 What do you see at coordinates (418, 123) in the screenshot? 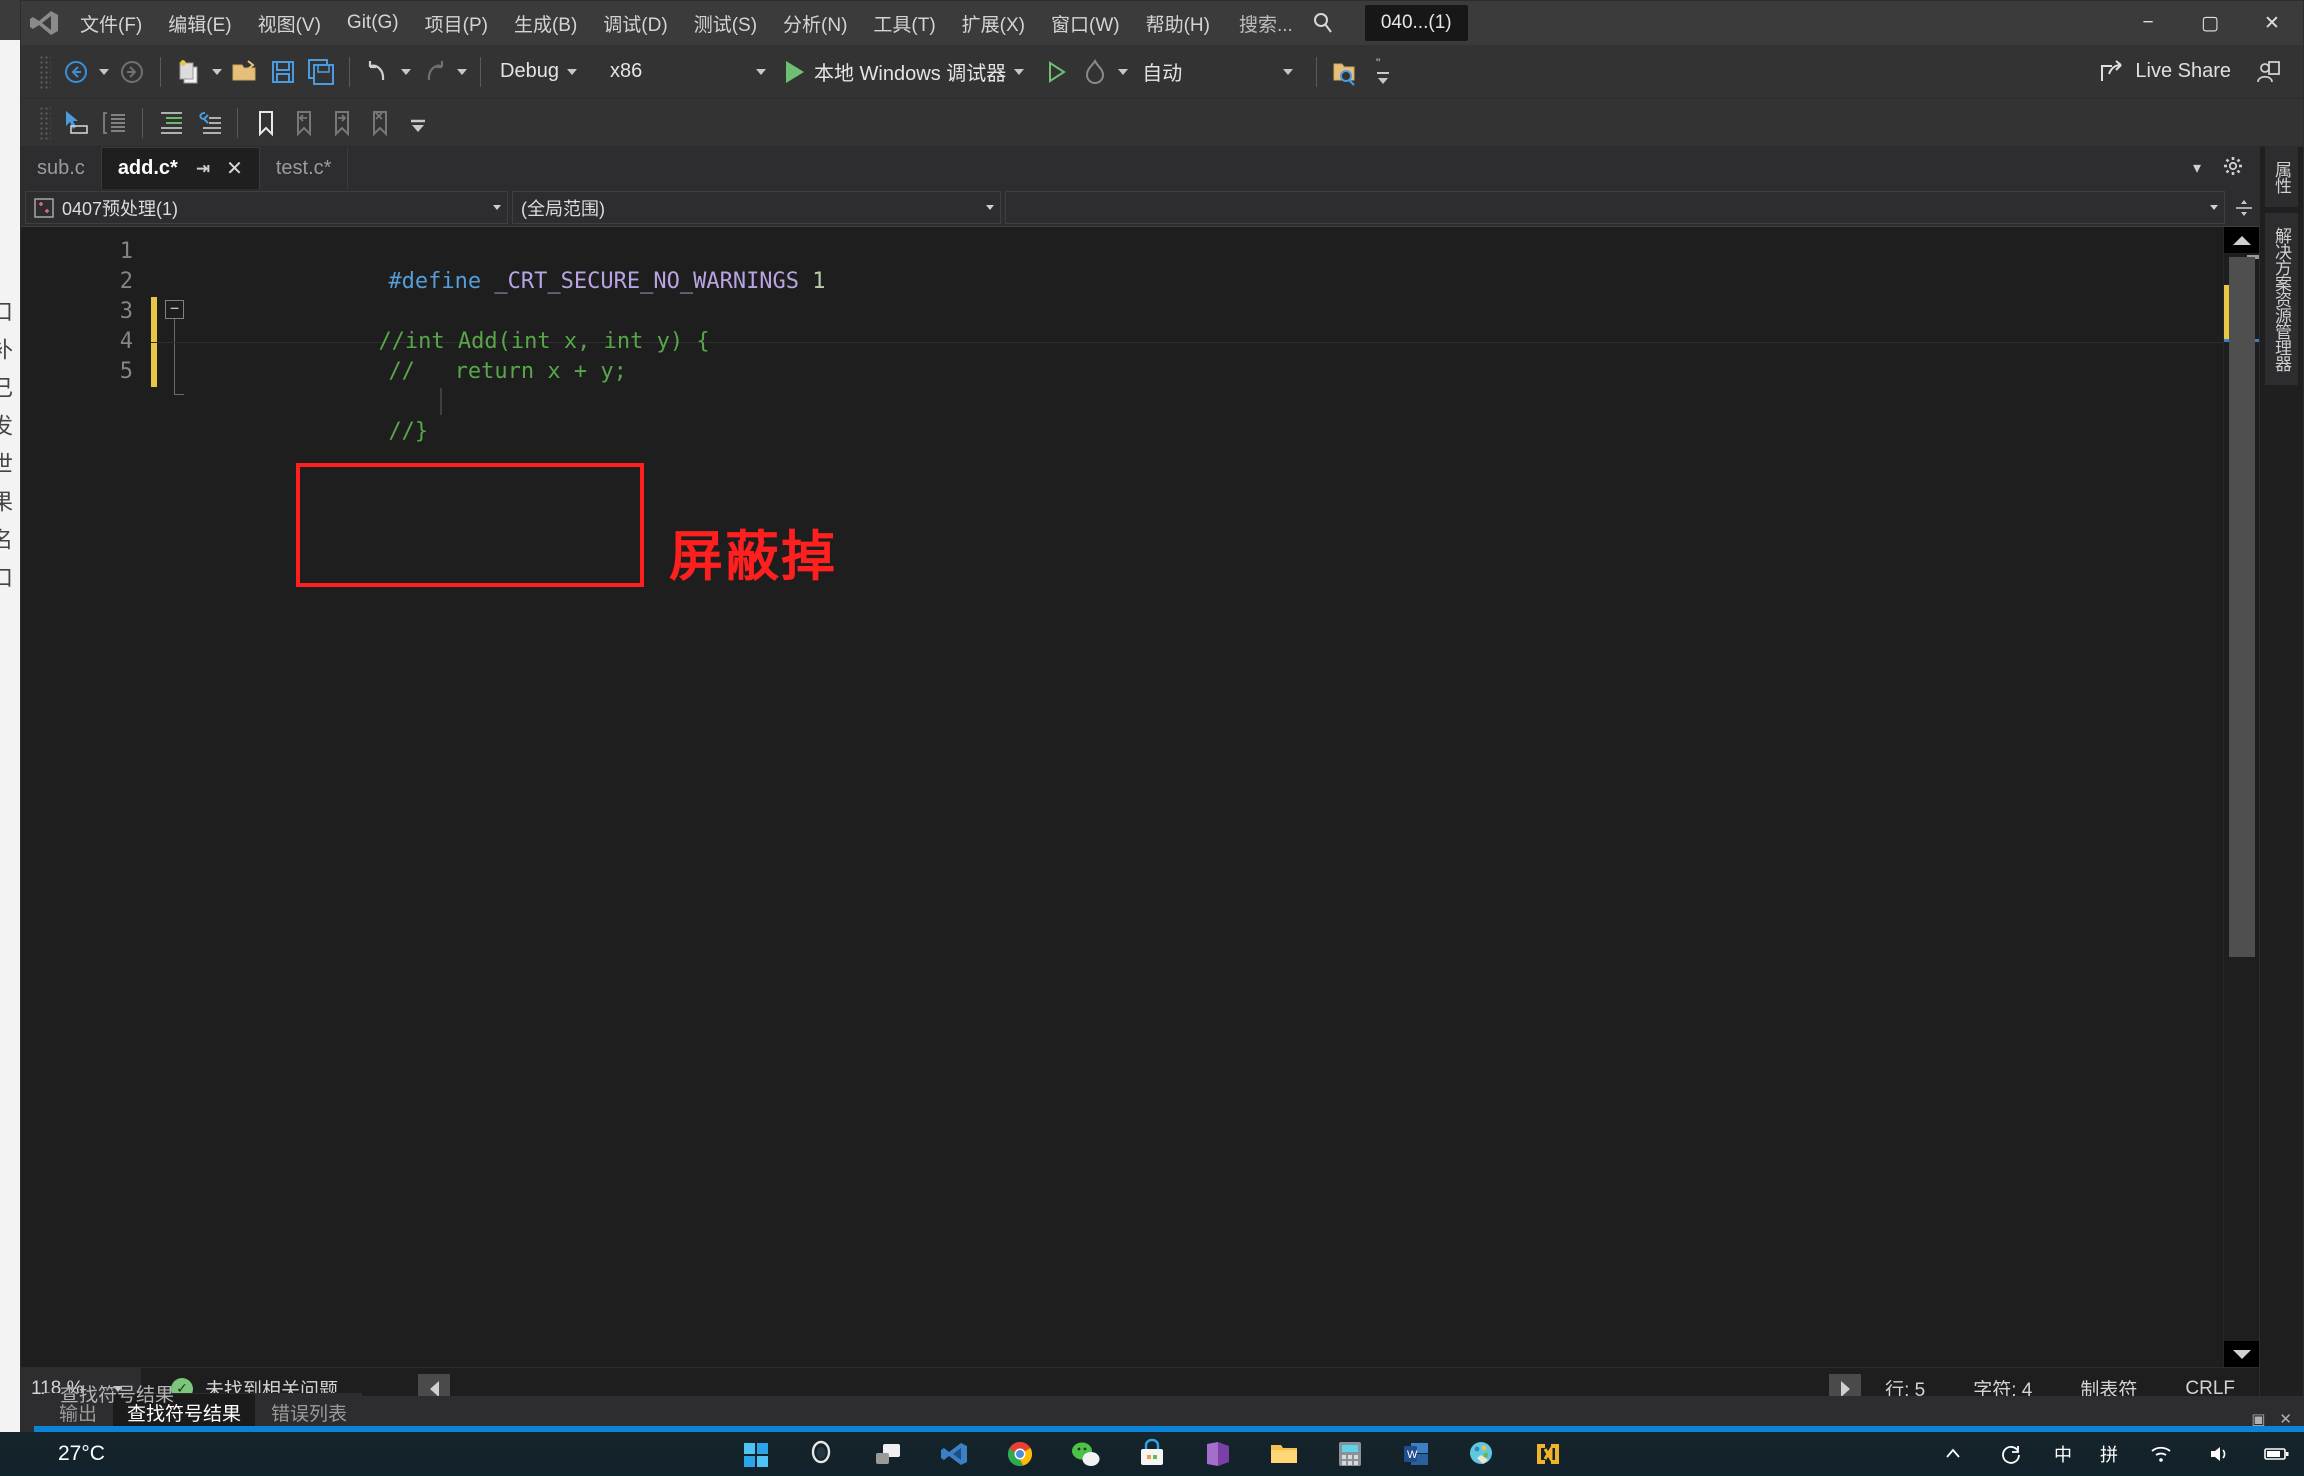
I see `overflow-chevron-icon` at bounding box center [418, 123].